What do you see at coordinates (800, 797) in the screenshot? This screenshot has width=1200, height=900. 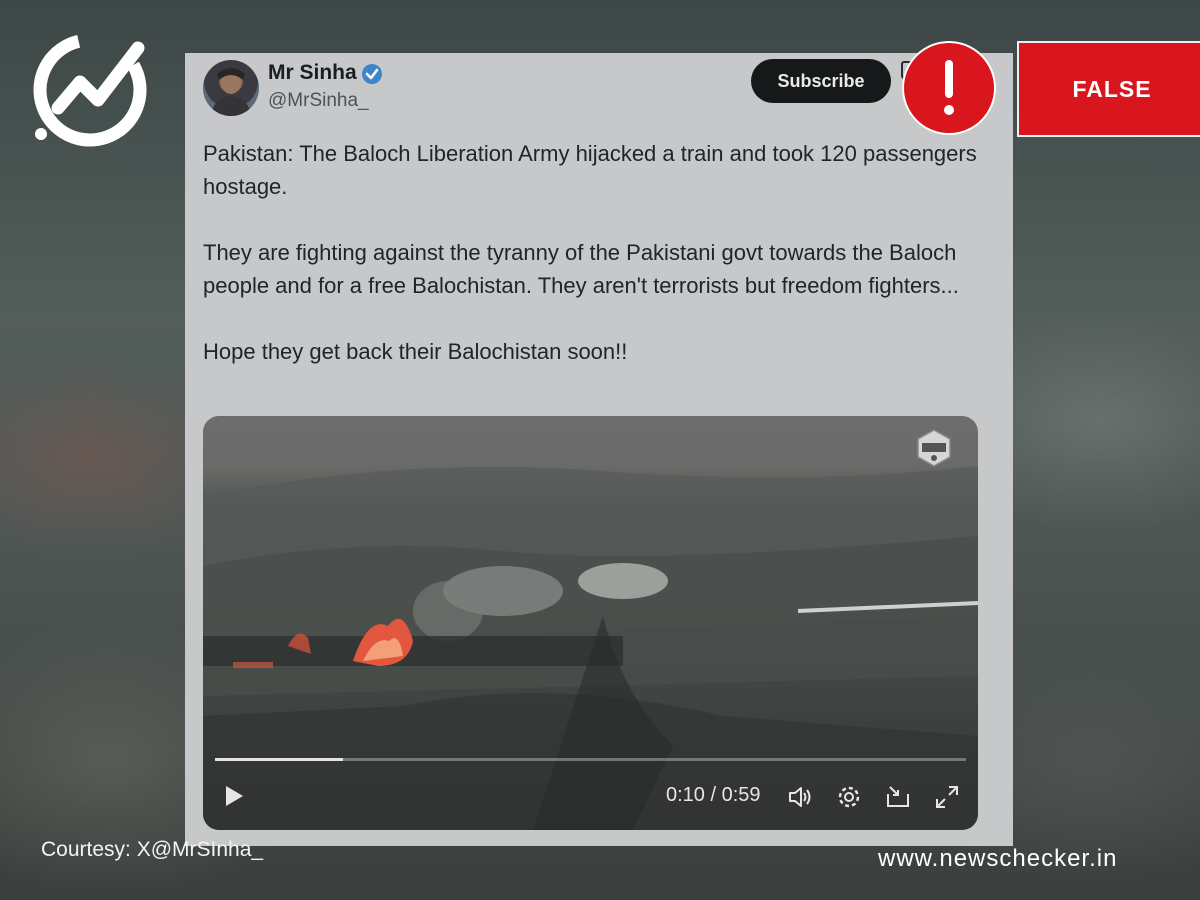 I see `volume-icon` at bounding box center [800, 797].